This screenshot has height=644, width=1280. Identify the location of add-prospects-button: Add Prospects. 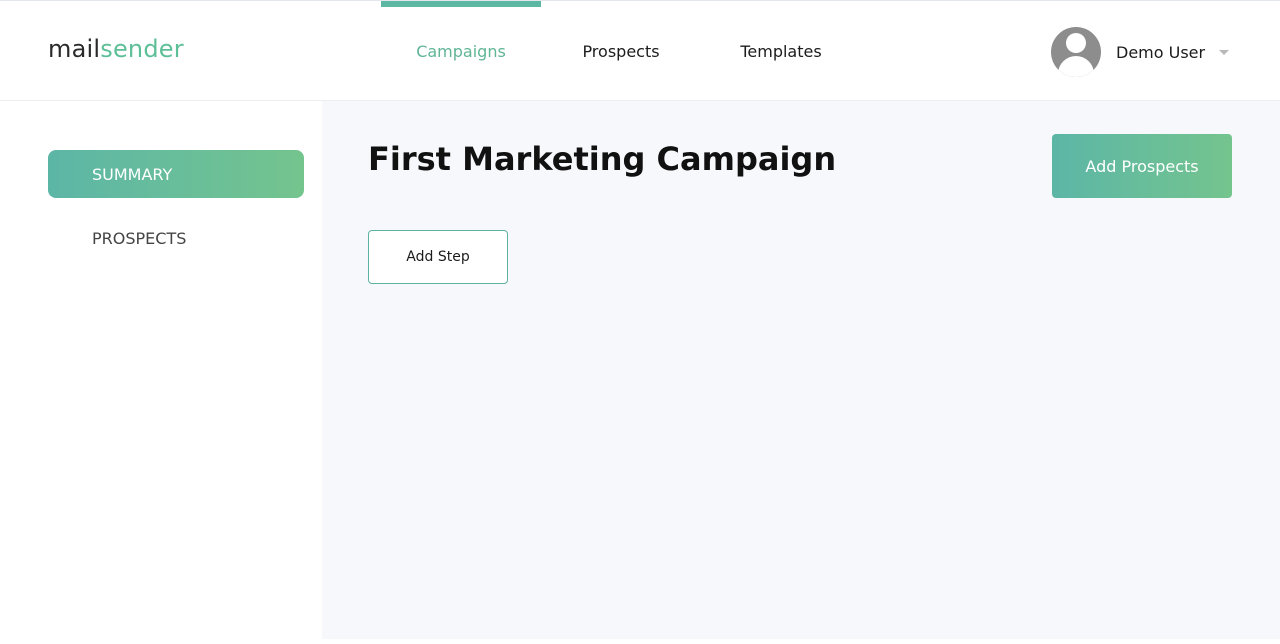
(1142, 166).